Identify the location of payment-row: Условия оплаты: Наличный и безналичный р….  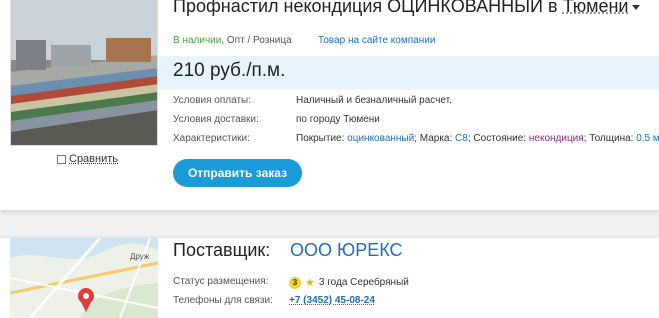
(312, 100).